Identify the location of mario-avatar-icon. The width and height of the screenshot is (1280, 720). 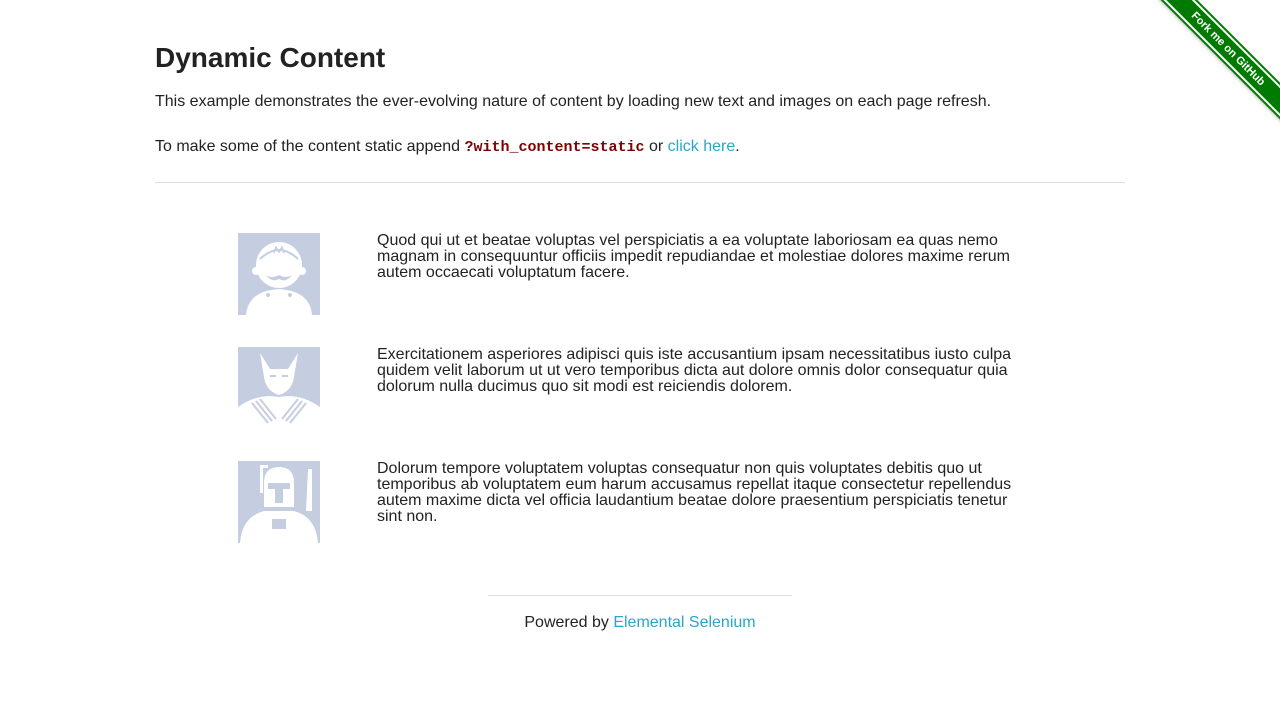
(279, 274).